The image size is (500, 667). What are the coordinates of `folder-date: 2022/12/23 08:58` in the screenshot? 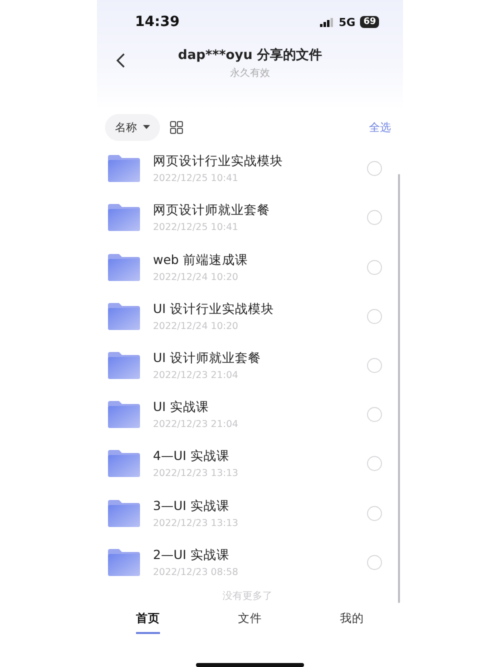 It's located at (196, 572).